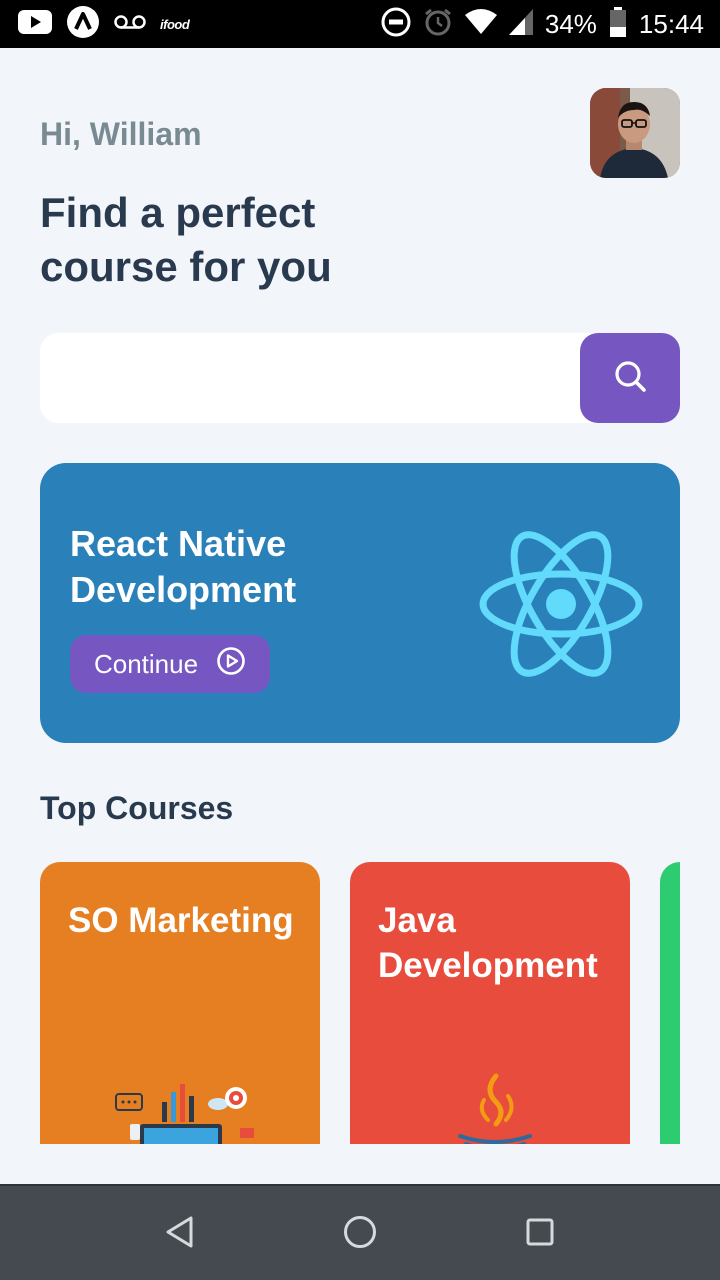 This screenshot has width=720, height=1280. I want to click on continue-label: Continue, so click(146, 663).